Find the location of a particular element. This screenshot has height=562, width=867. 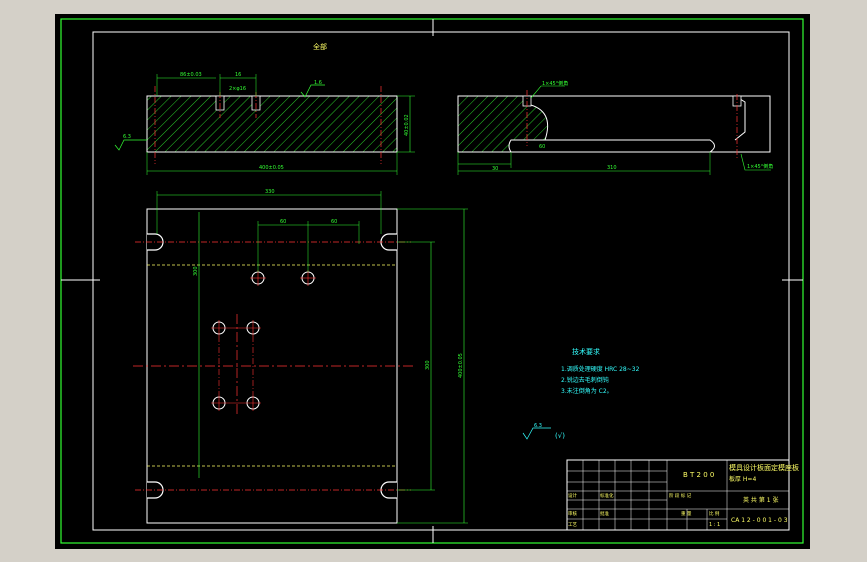

dim-side-length: 310 is located at coordinates (612, 168).